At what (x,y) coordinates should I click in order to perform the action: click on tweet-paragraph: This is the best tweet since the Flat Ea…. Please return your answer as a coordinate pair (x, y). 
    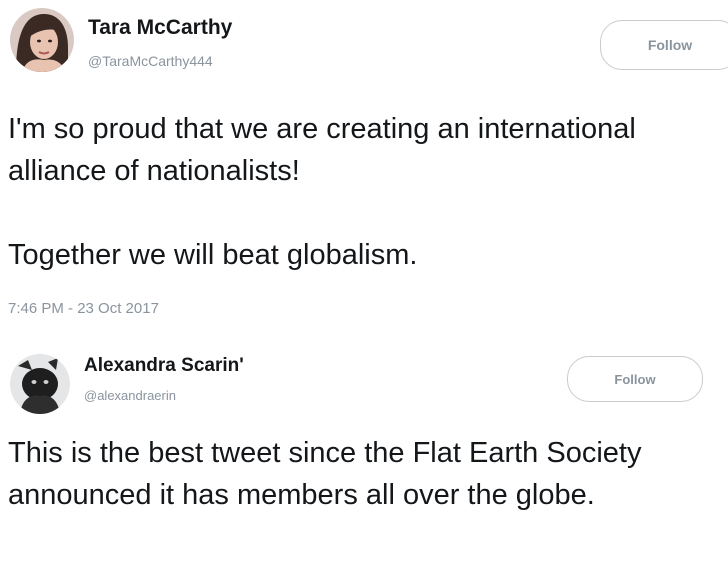
    Looking at the image, I should click on (325, 474).